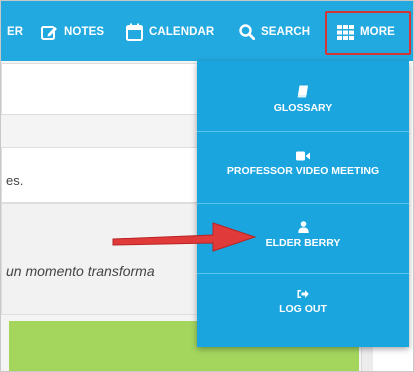 This screenshot has height=372, width=414. I want to click on edit-icon, so click(49, 32).